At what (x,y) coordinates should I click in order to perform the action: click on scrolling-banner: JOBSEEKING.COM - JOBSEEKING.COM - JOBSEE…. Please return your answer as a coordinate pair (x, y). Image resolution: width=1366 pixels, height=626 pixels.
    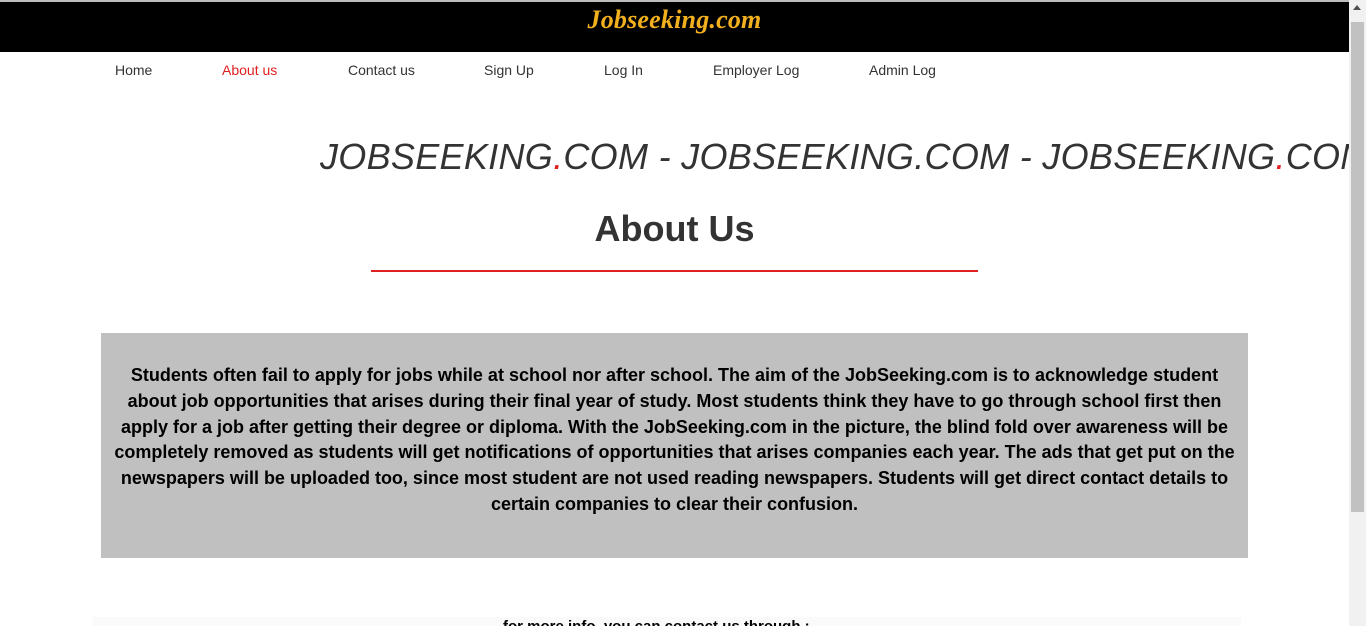
    Looking at the image, I should click on (674, 161).